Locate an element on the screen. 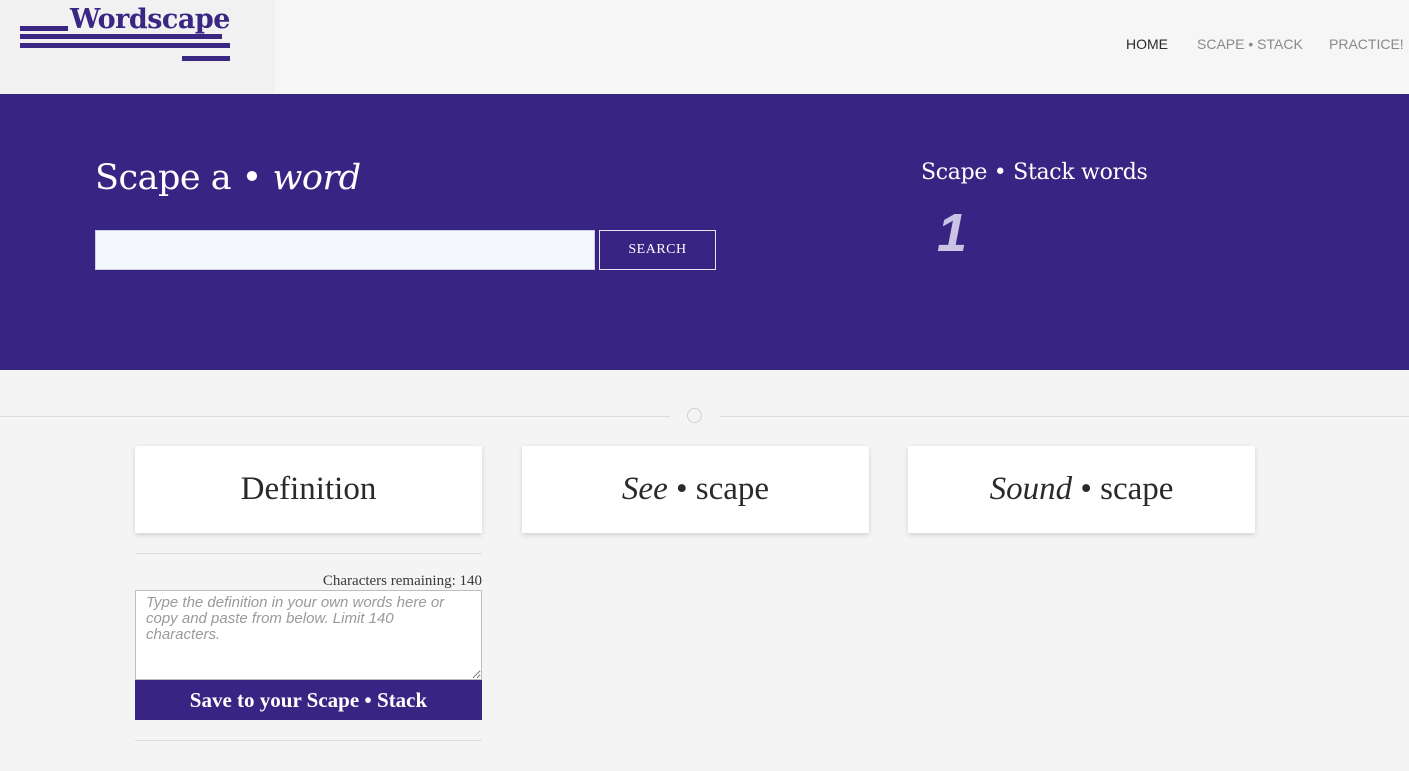  definition-card: Definition is located at coordinates (308, 489).